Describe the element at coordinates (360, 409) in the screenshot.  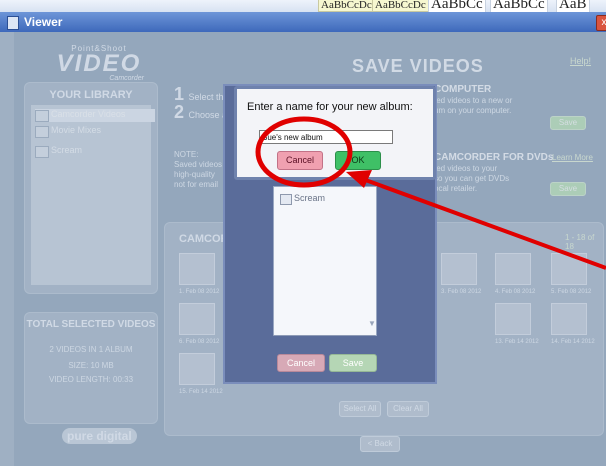
I see `select-all-button: Select All` at that location.